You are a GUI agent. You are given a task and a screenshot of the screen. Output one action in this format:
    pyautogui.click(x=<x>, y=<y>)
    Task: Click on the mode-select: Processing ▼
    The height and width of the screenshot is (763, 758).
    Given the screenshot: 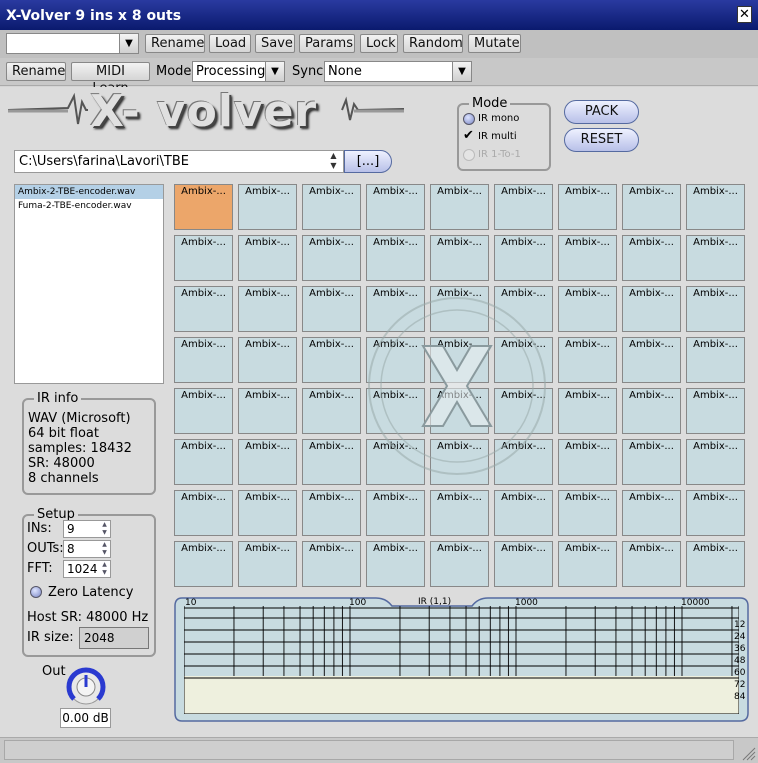 What is the action you would take?
    pyautogui.click(x=238, y=71)
    